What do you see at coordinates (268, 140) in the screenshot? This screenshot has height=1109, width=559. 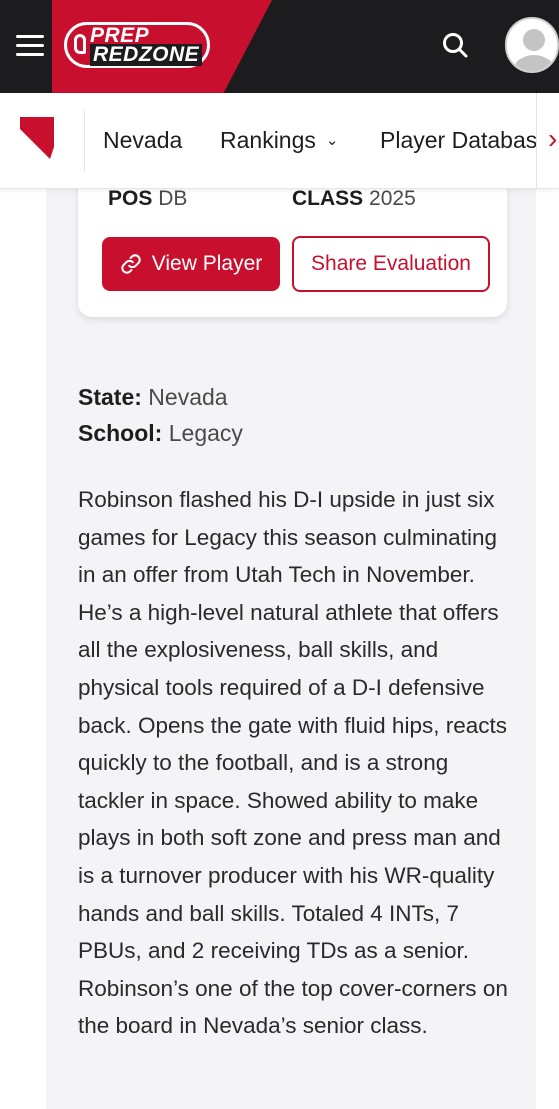 I see `nav-item-rankings-label: Rankings` at bounding box center [268, 140].